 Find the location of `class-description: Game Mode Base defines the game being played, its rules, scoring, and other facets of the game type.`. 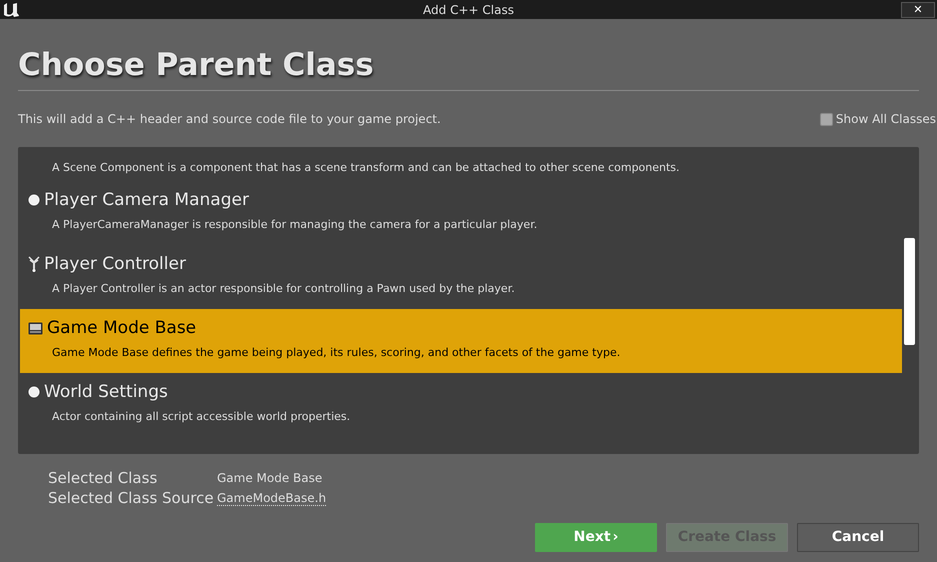

class-description: Game Mode Base defines the game being played, its rules, scoring, and other facets of the game type. is located at coordinates (337, 353).